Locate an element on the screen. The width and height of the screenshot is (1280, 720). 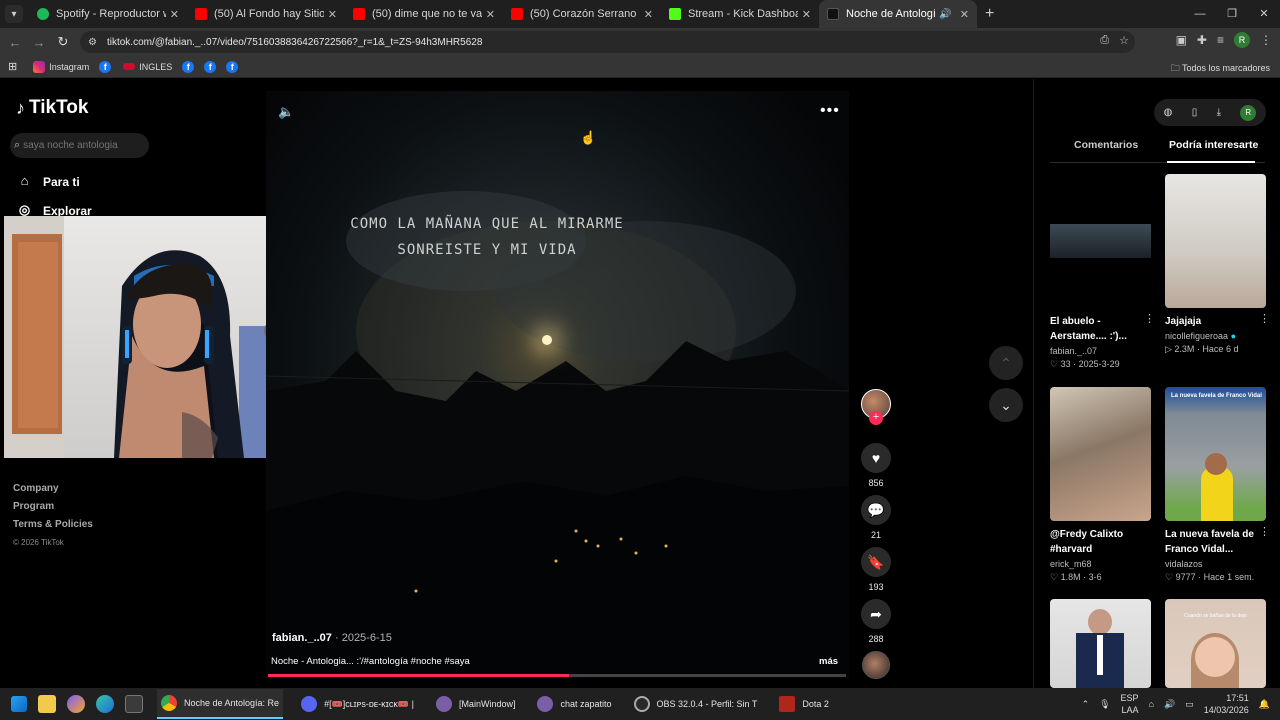
suggested-video-card: Cuando se bañan de la dejo is located at coordinates (1215, 643).